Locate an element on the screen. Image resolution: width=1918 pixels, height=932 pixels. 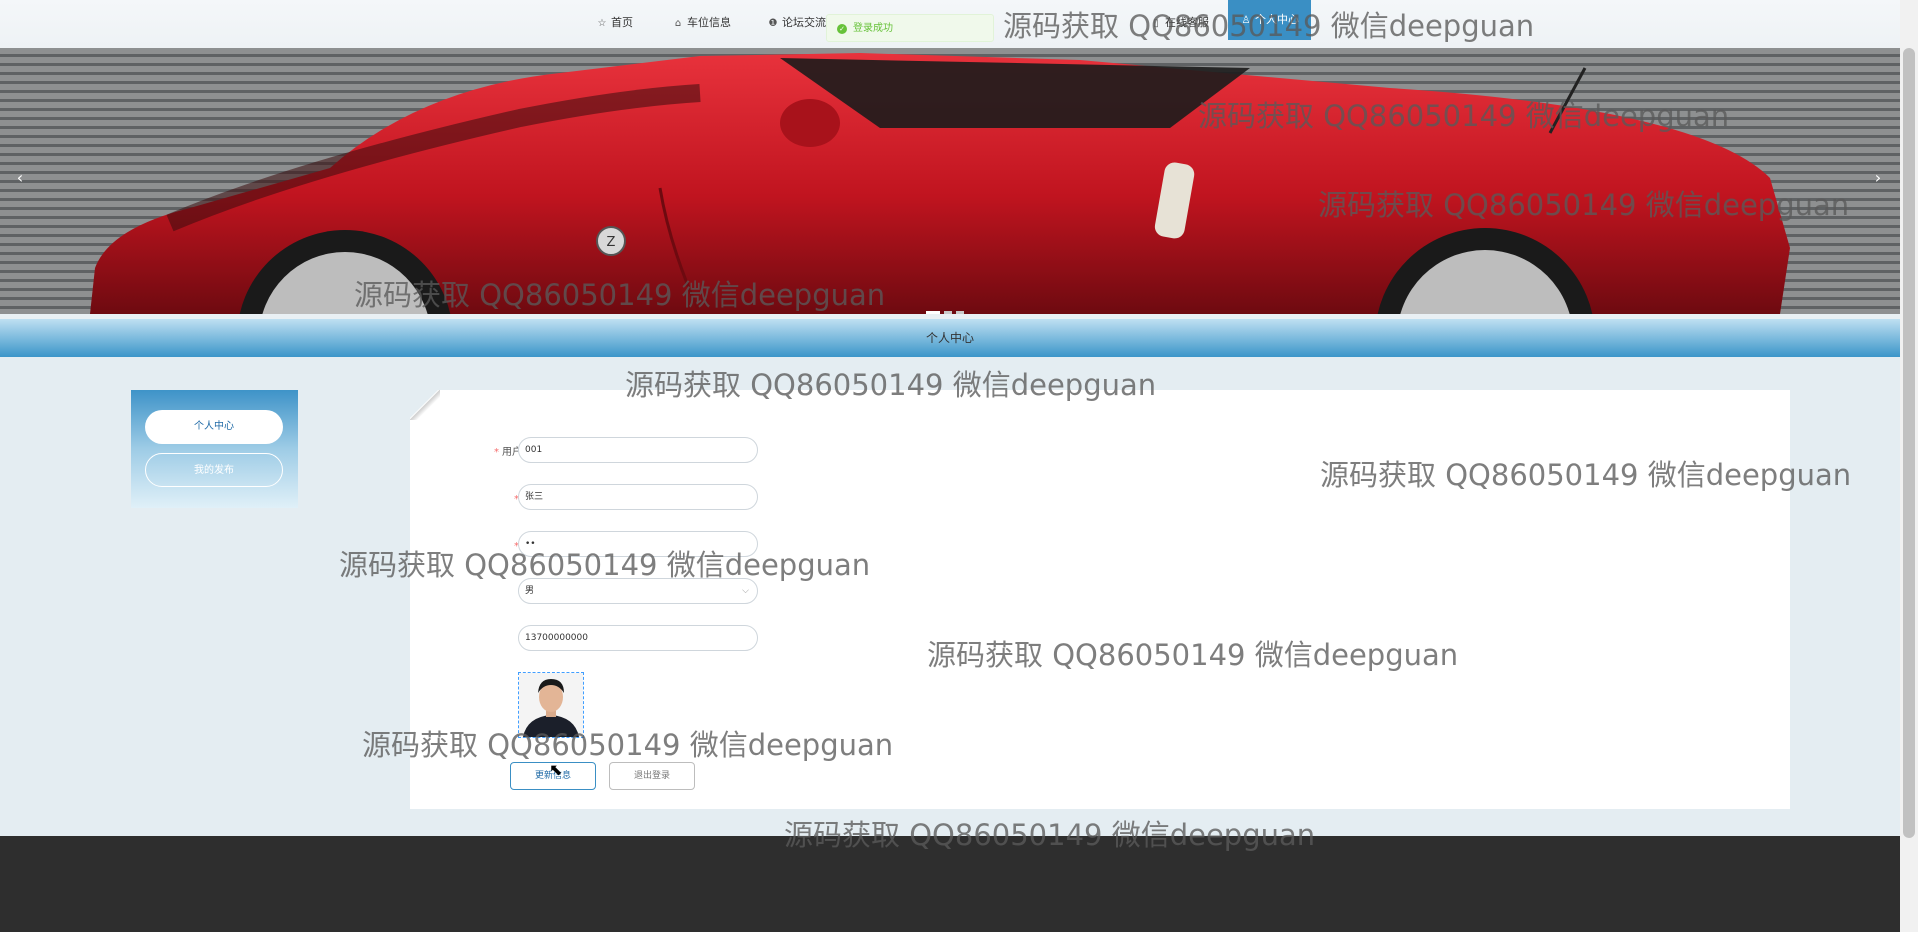
sidebar-item-profile: 个人中心 is located at coordinates (214, 427).